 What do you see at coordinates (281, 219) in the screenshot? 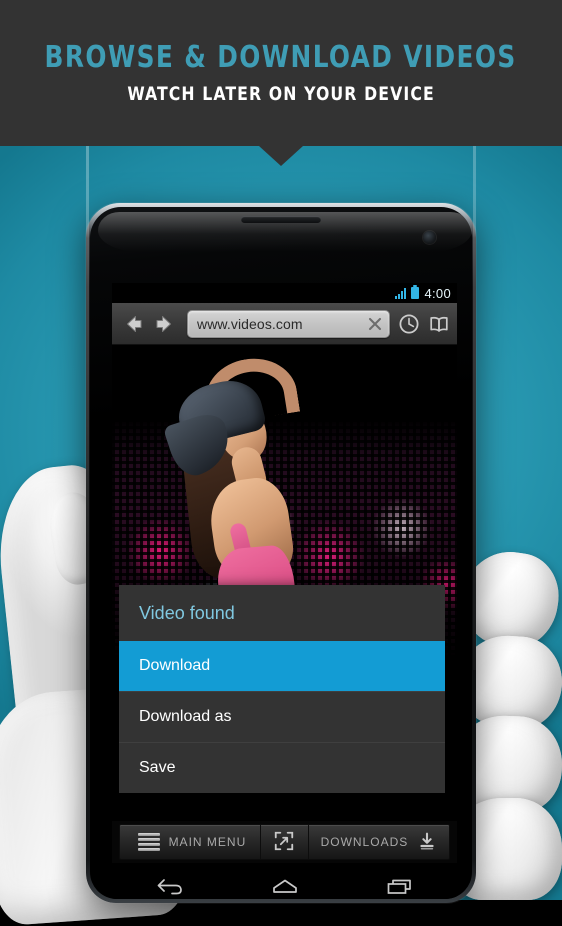
I see `earpiece-speaker` at bounding box center [281, 219].